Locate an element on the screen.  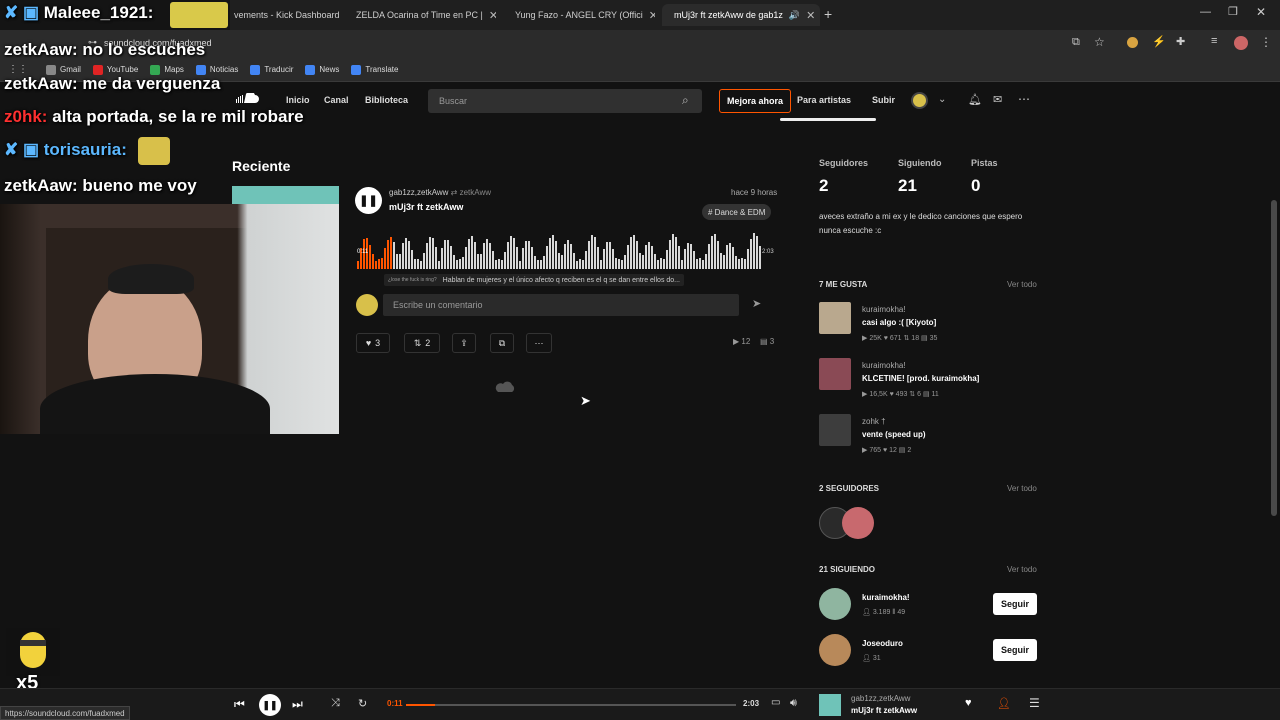
reading-list-icon: ≡ is located at coordinates (1214, 41).